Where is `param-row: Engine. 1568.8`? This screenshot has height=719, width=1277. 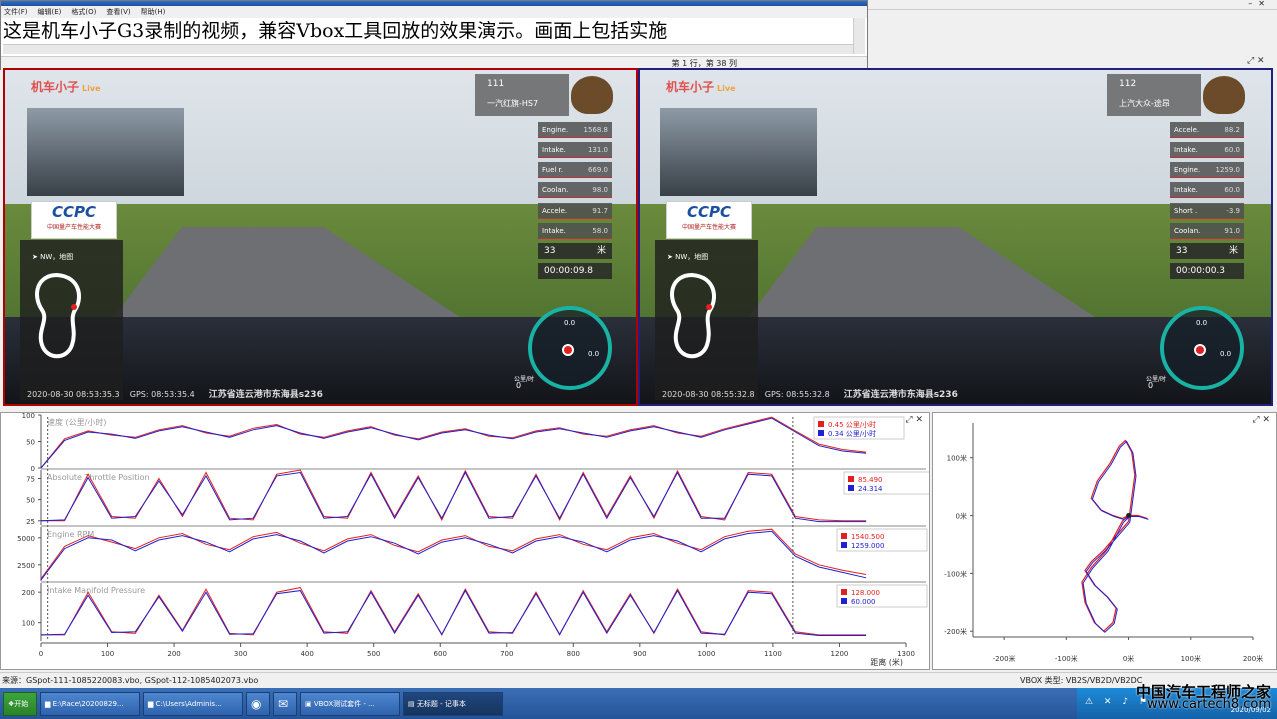
param-row: Engine. 1568.8 is located at coordinates (575, 130).